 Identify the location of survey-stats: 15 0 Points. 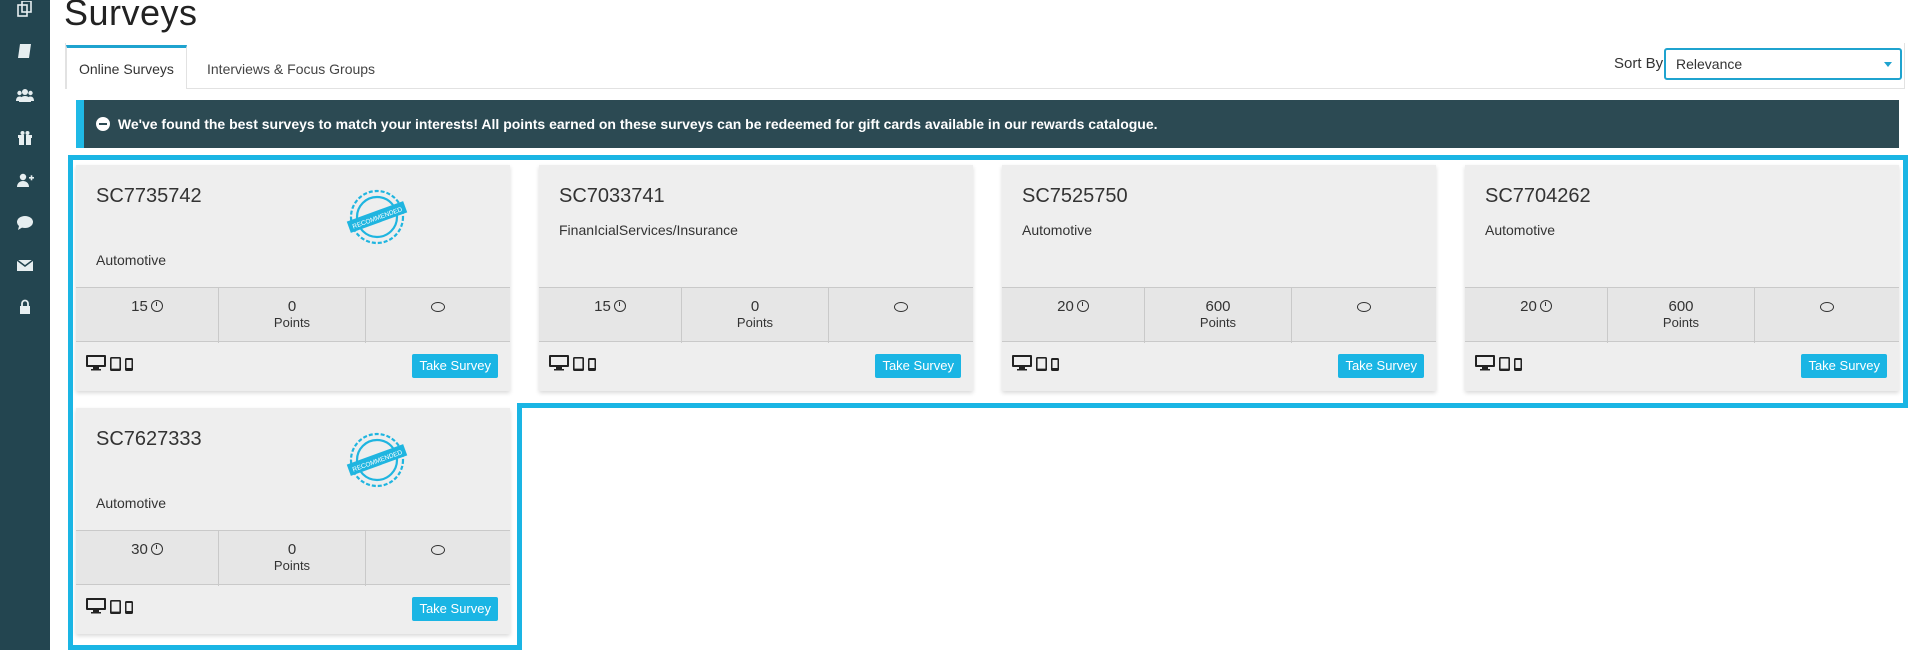
(293, 315).